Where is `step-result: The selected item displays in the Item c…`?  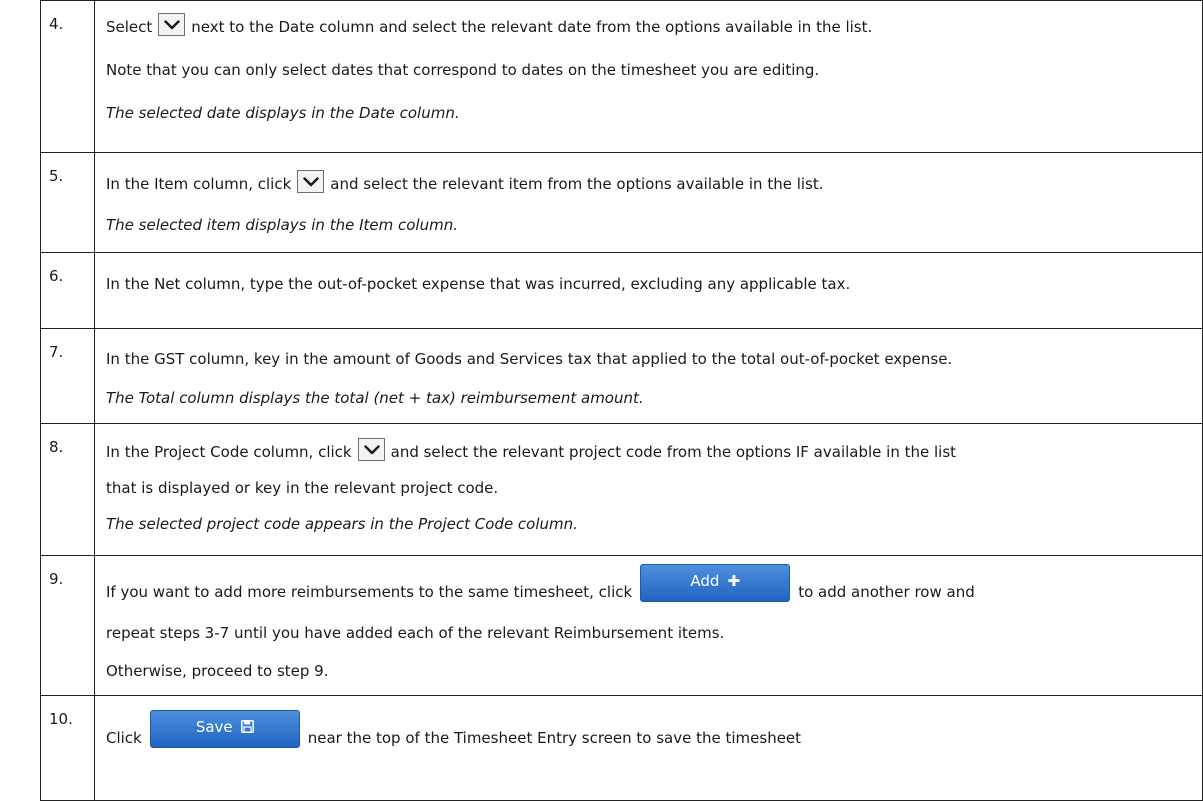 step-result: The selected item displays in the Item c… is located at coordinates (282, 225).